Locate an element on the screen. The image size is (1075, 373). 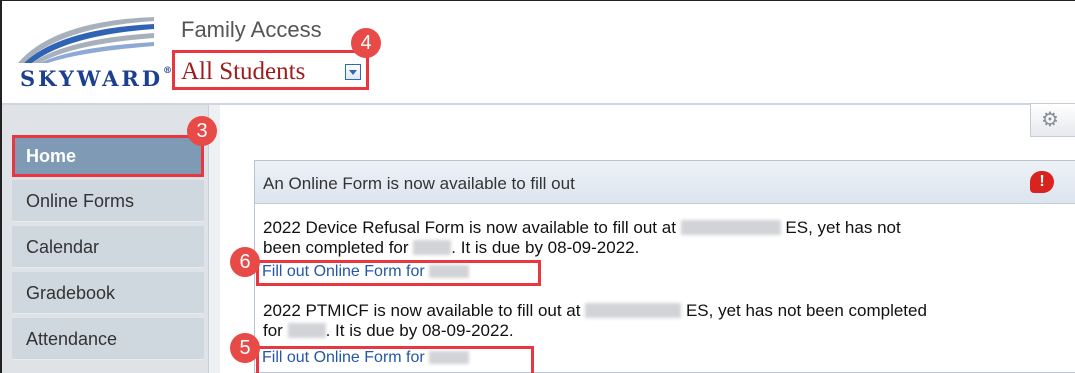
alert-icon: ! is located at coordinates (1042, 182).